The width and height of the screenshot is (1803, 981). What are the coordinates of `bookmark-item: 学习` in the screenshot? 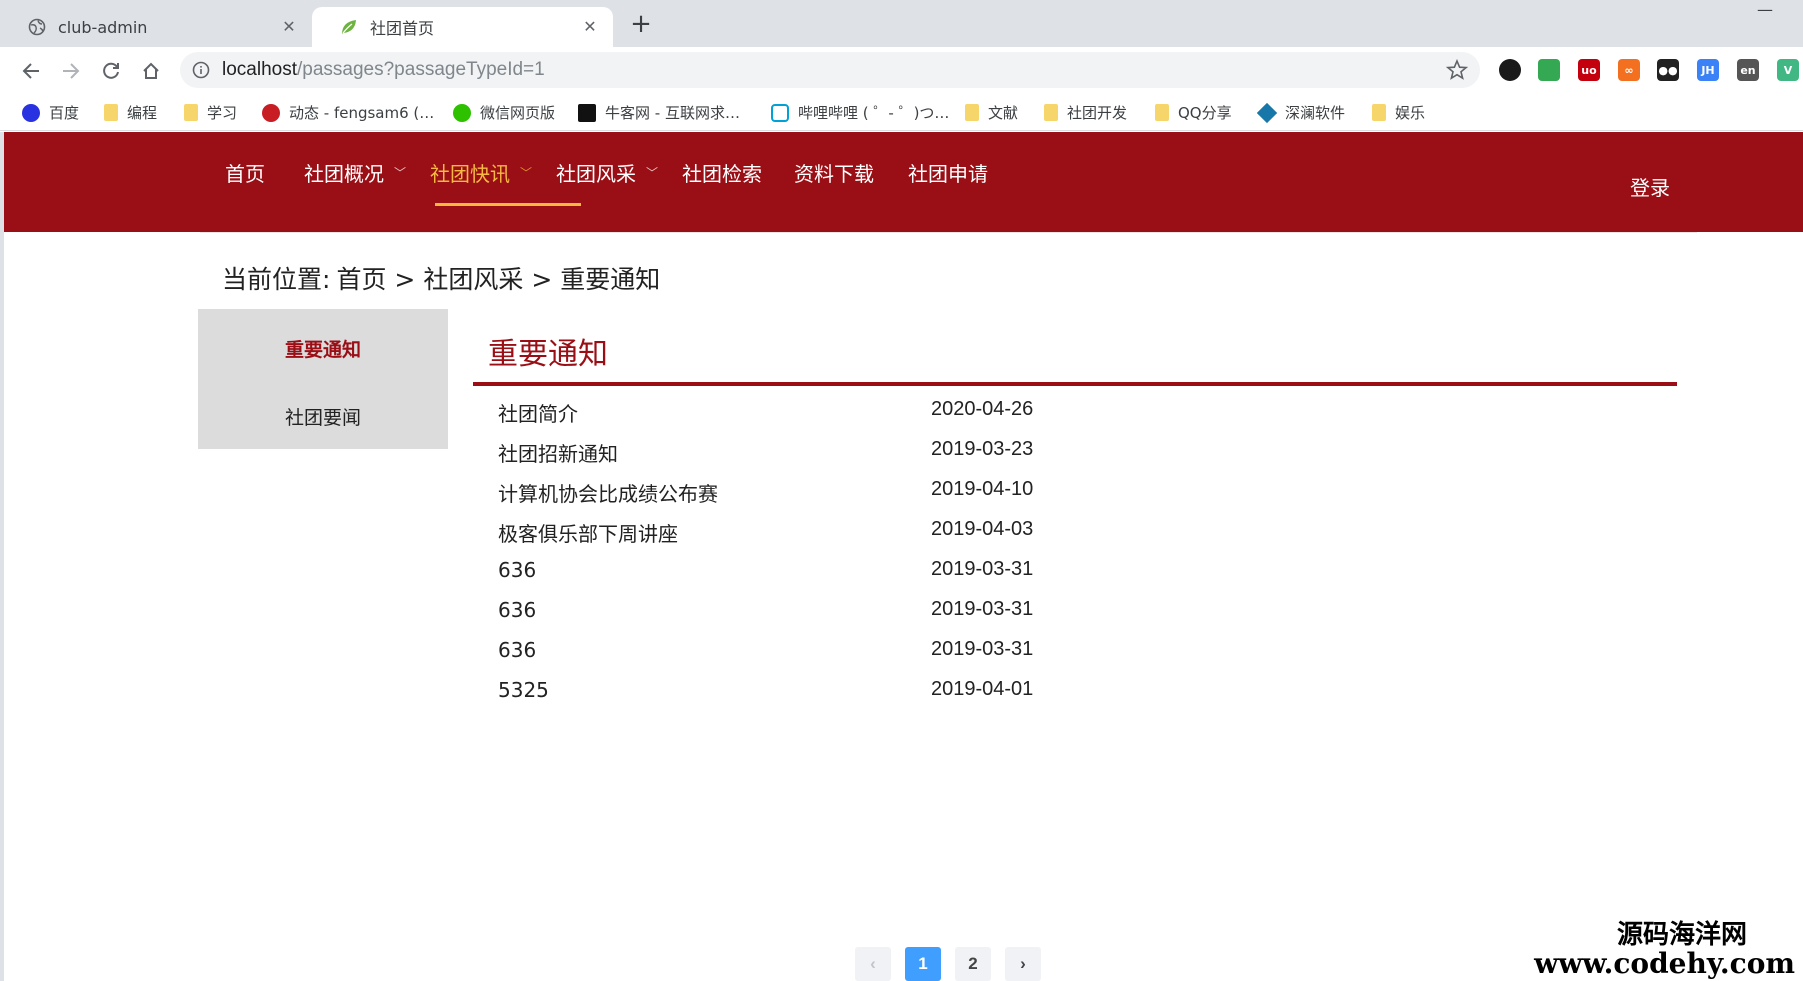 It's located at (210, 112).